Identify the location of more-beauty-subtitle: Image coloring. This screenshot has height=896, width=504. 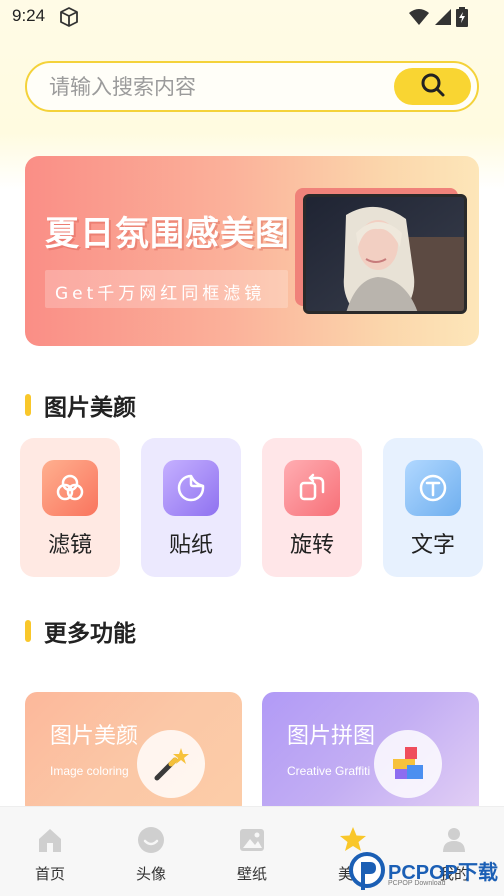
(89, 771).